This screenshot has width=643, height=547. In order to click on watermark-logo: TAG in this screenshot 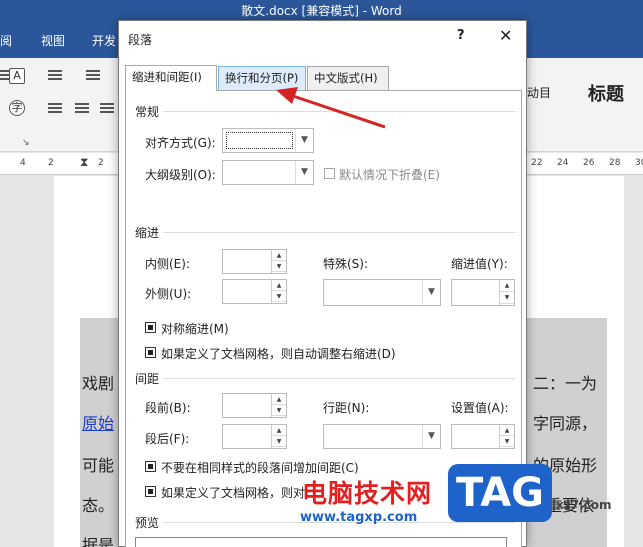, I will do `click(500, 493)`.